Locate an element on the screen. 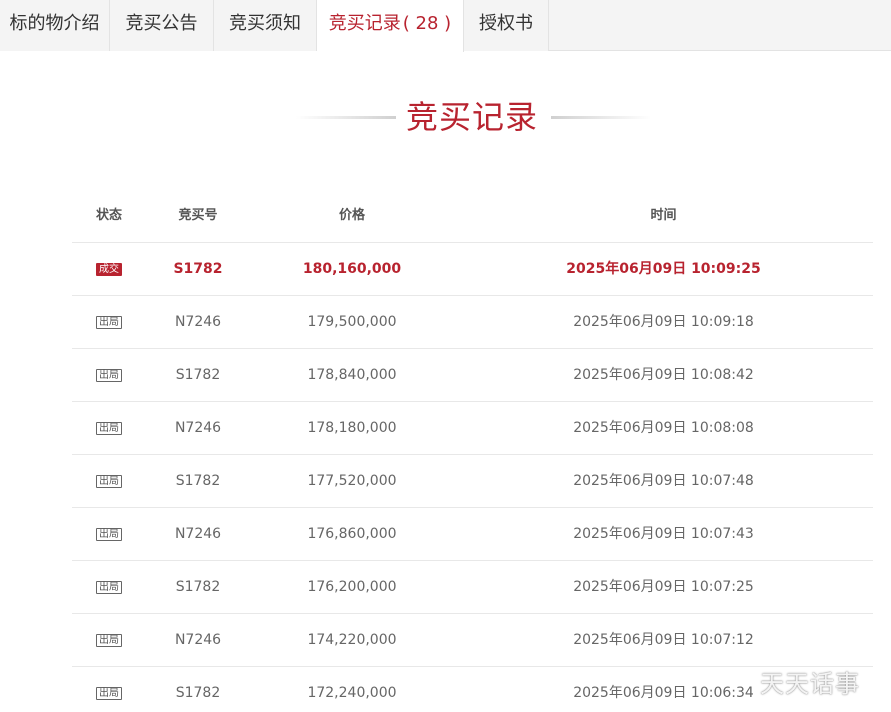 The width and height of the screenshot is (891, 712). section-title: 竞买记录 is located at coordinates (472, 117).